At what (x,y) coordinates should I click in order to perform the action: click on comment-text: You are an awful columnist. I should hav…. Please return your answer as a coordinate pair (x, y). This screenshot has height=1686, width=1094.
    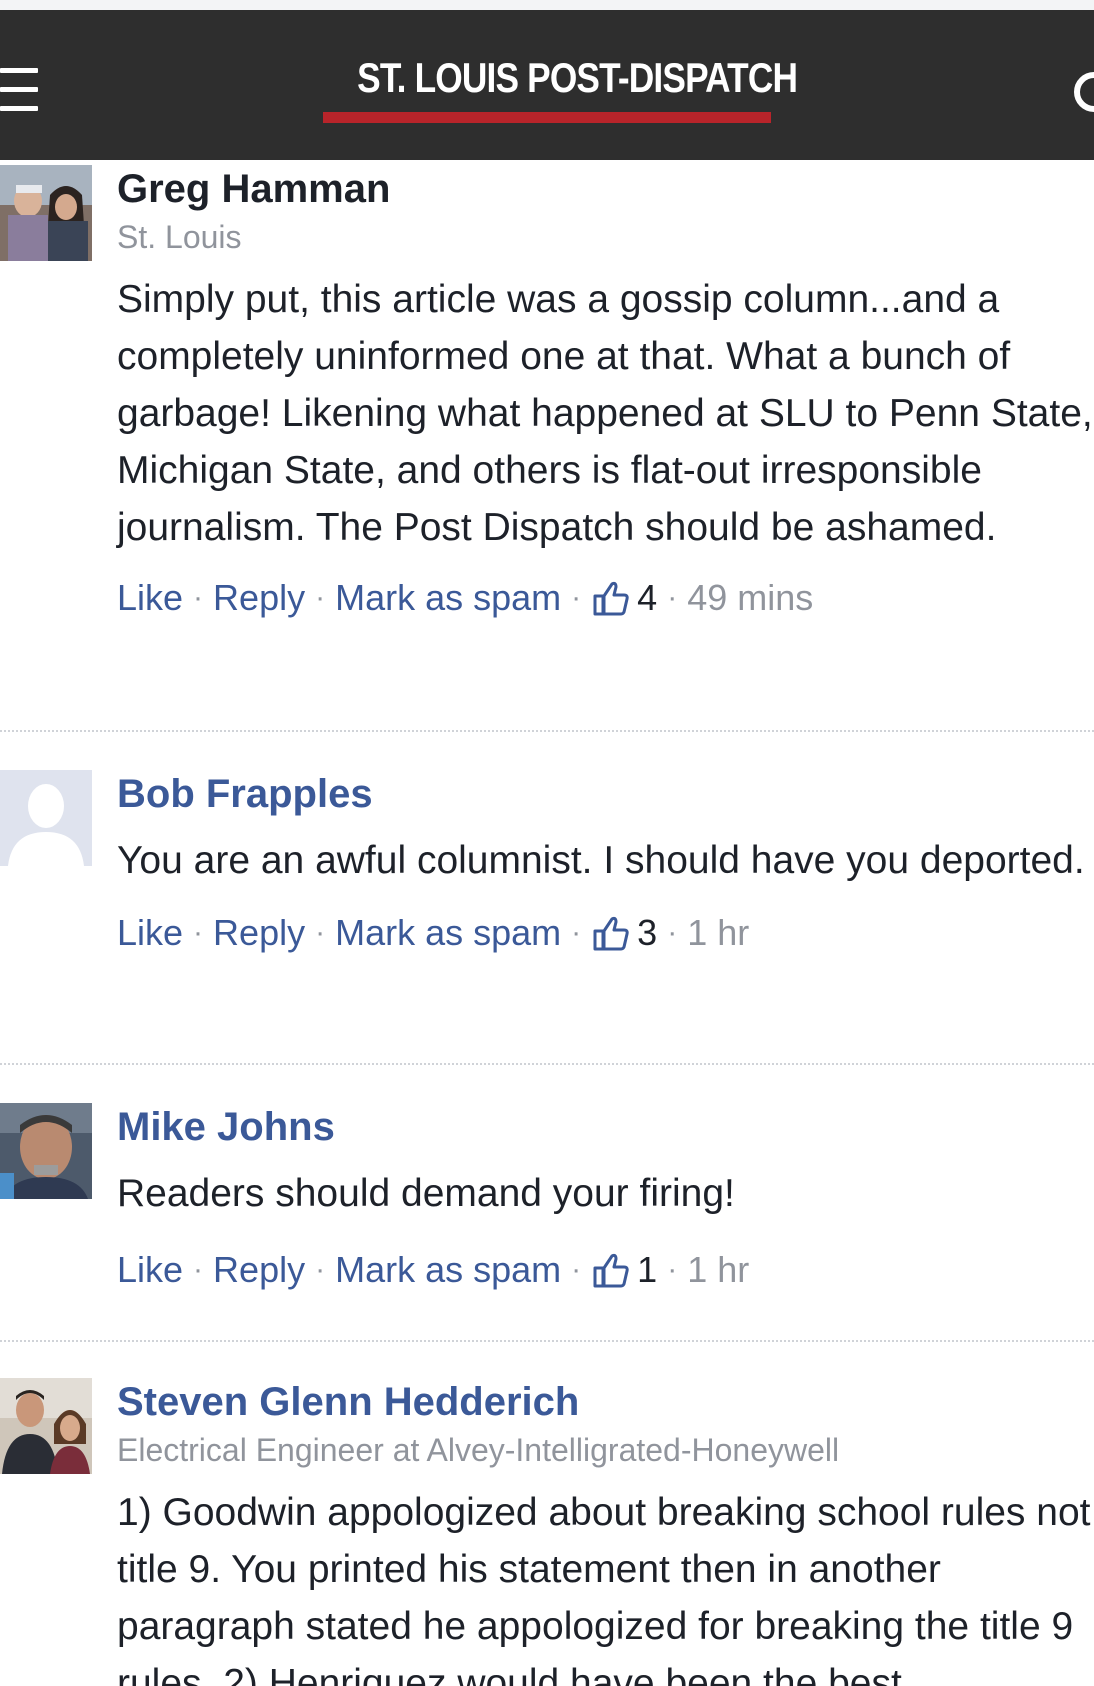
    Looking at the image, I should click on (601, 860).